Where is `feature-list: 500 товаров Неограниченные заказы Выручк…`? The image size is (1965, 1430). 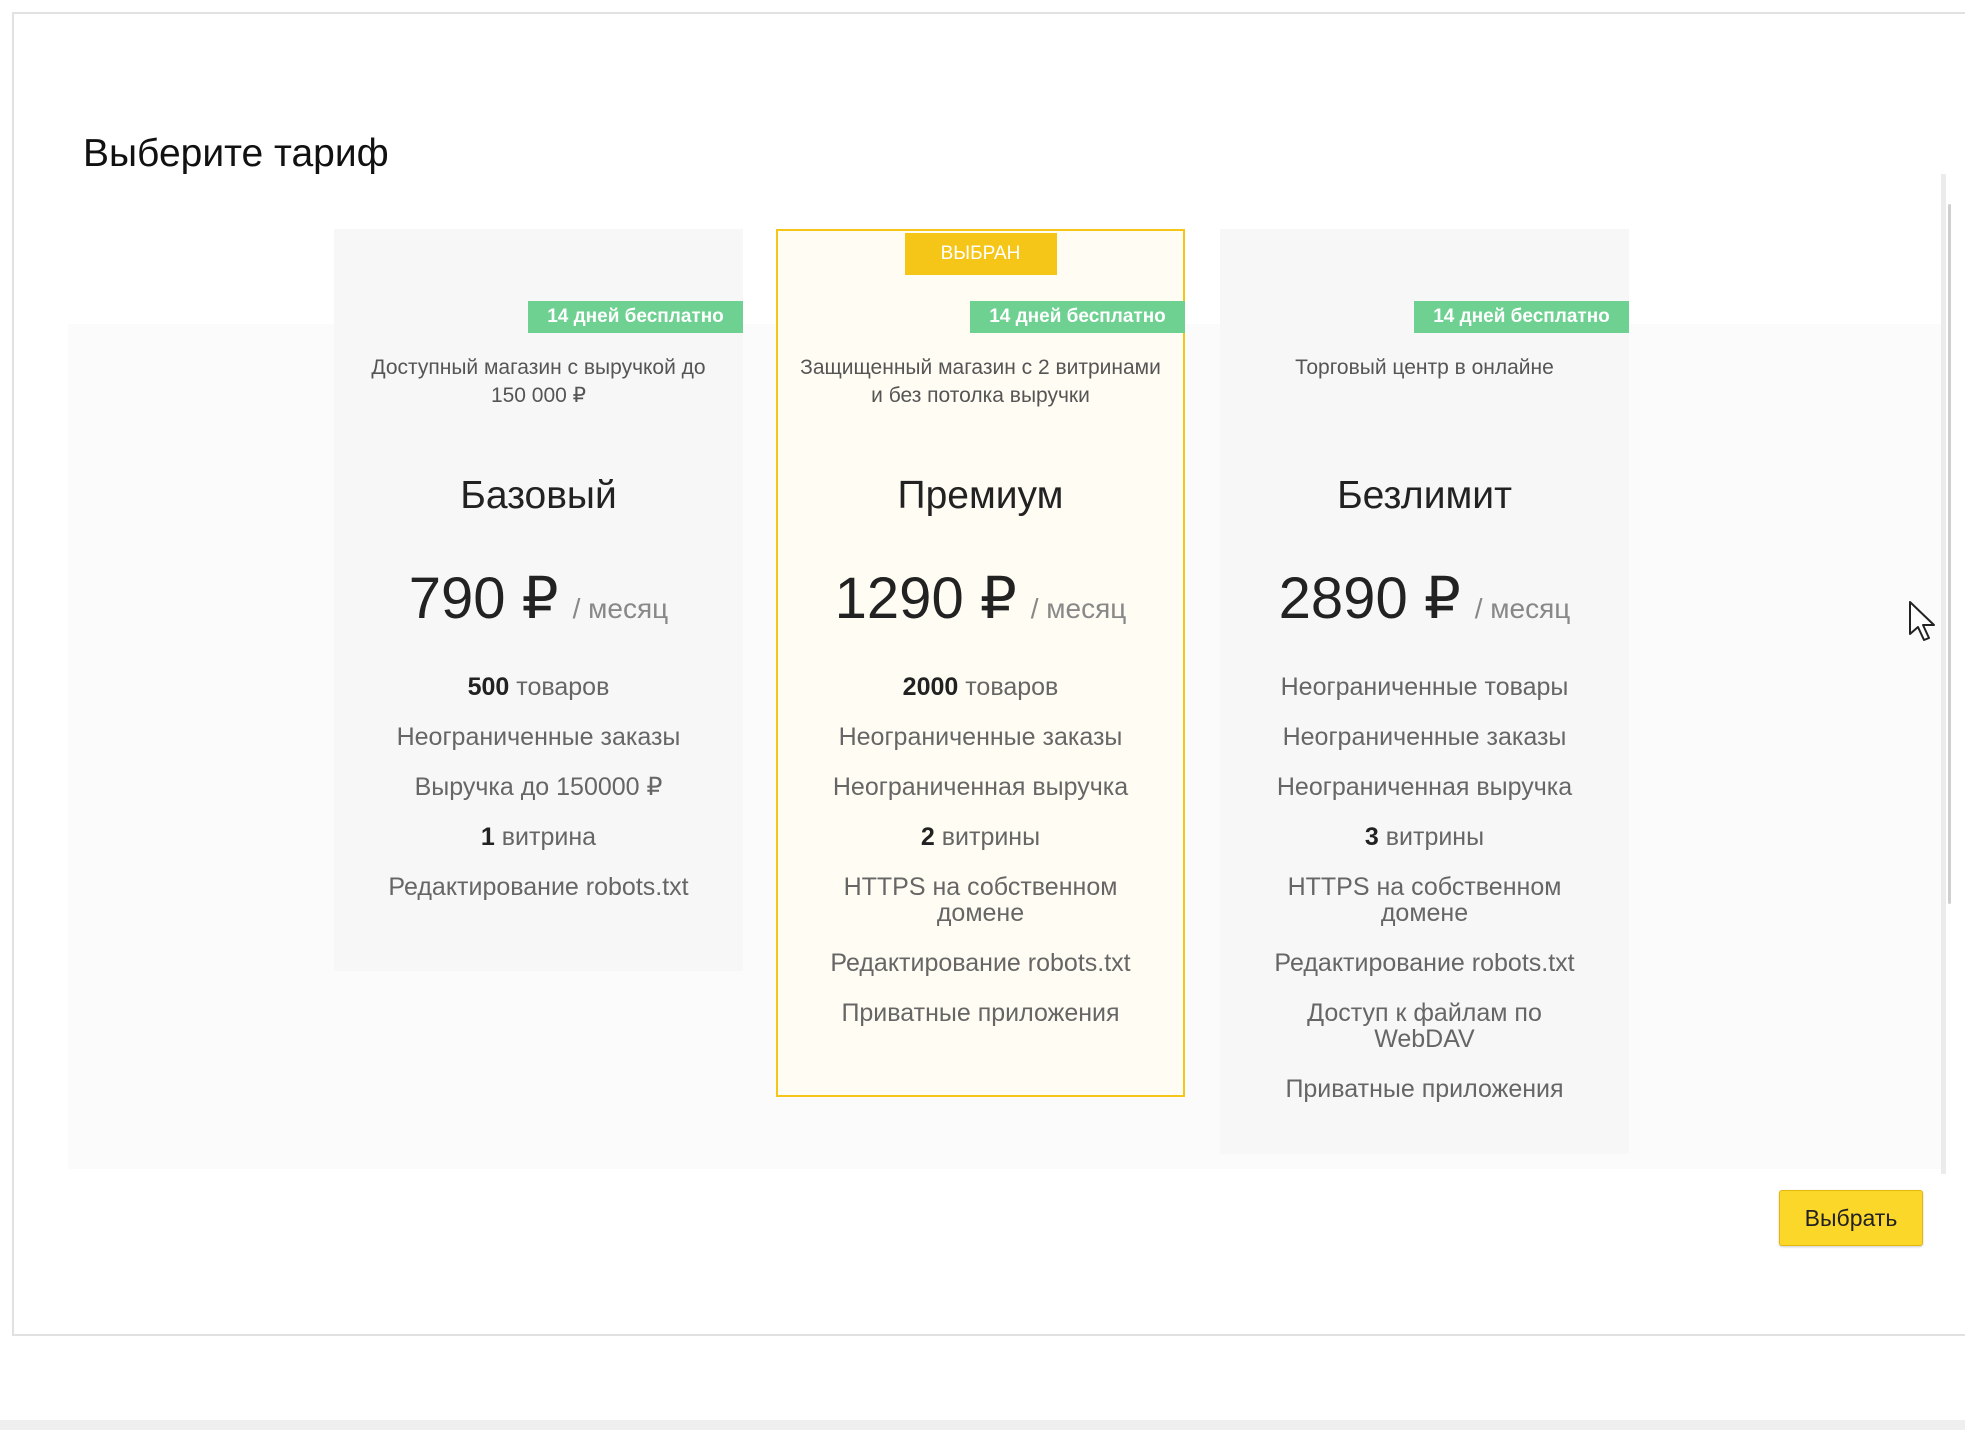 feature-list: 500 товаров Неограниченные заказы Выручк… is located at coordinates (538, 799).